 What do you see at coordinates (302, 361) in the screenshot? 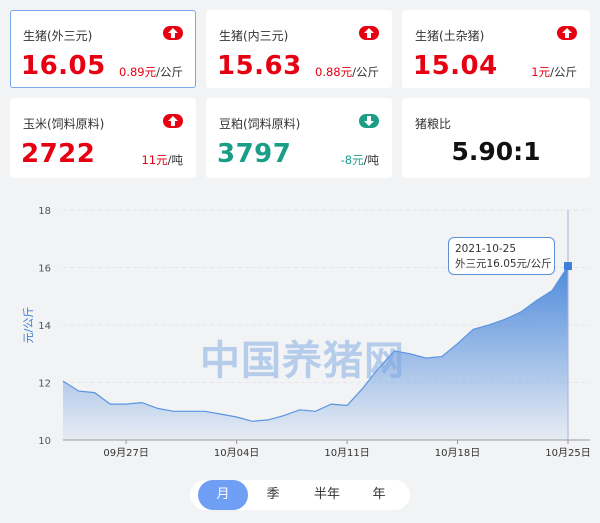
I see `watermark: 中国养猪网` at bounding box center [302, 361].